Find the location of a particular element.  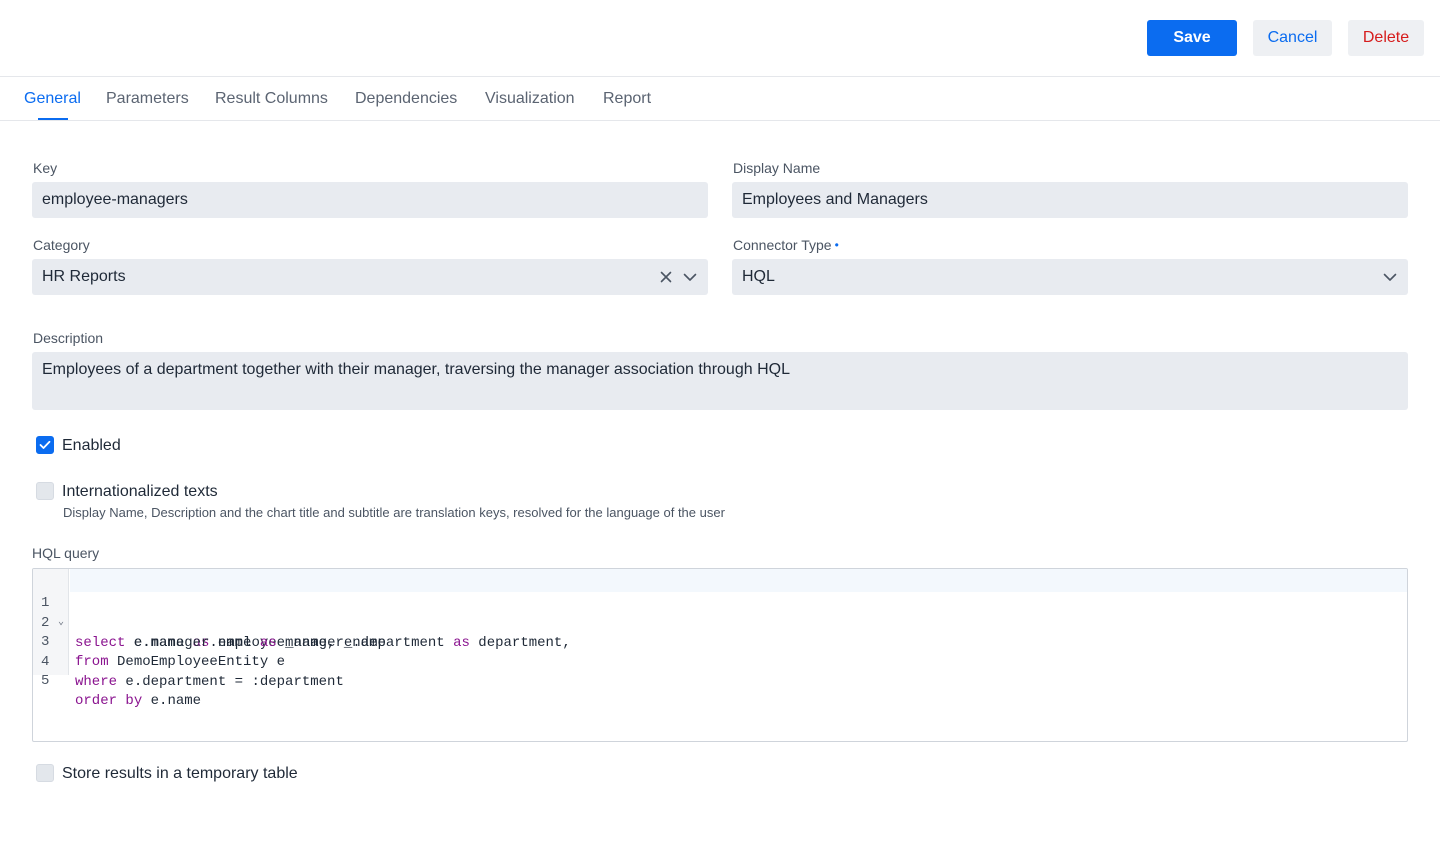

connector-type-label: Connector Type • is located at coordinates (786, 245).